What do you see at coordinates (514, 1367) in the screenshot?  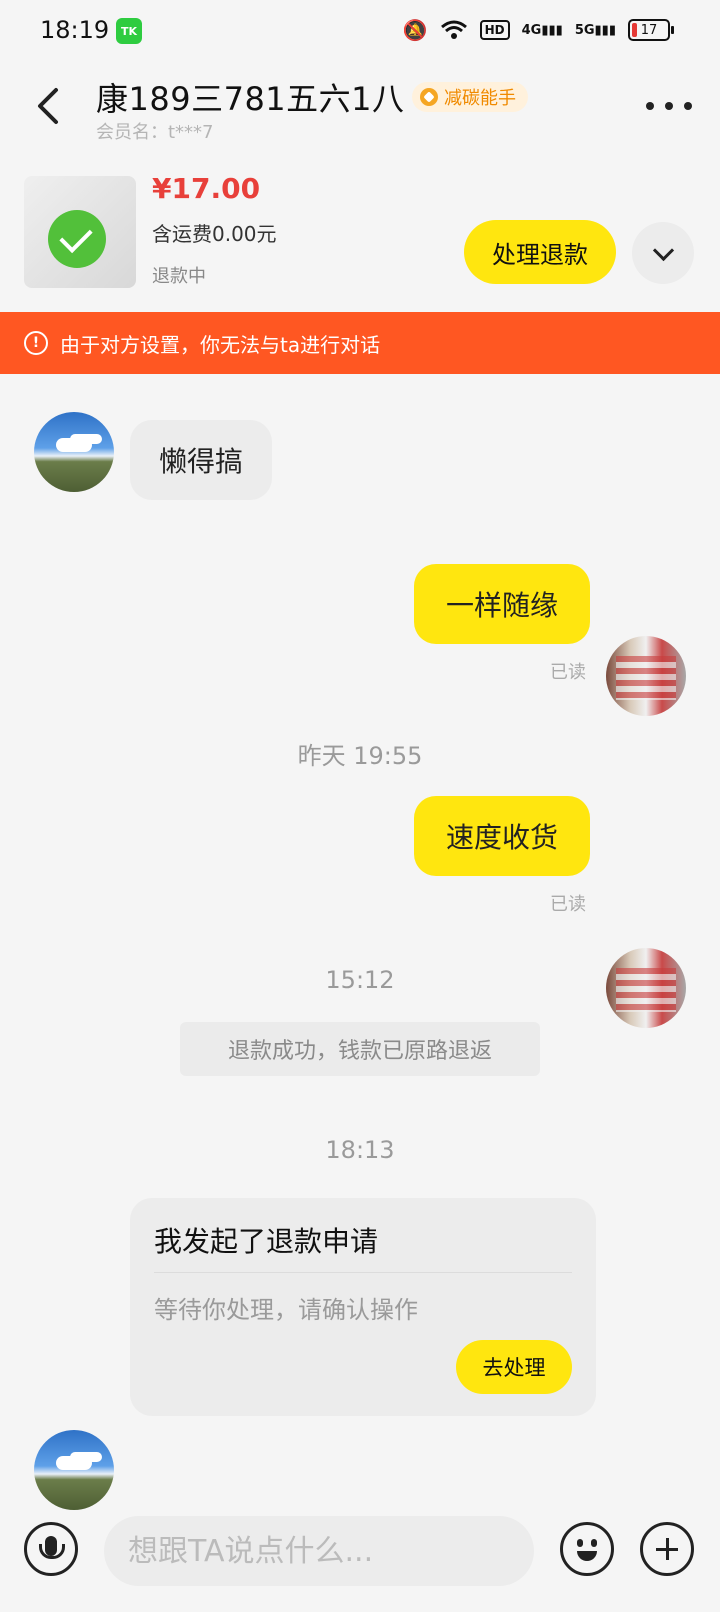 I see `go-process-button: 去处理` at bounding box center [514, 1367].